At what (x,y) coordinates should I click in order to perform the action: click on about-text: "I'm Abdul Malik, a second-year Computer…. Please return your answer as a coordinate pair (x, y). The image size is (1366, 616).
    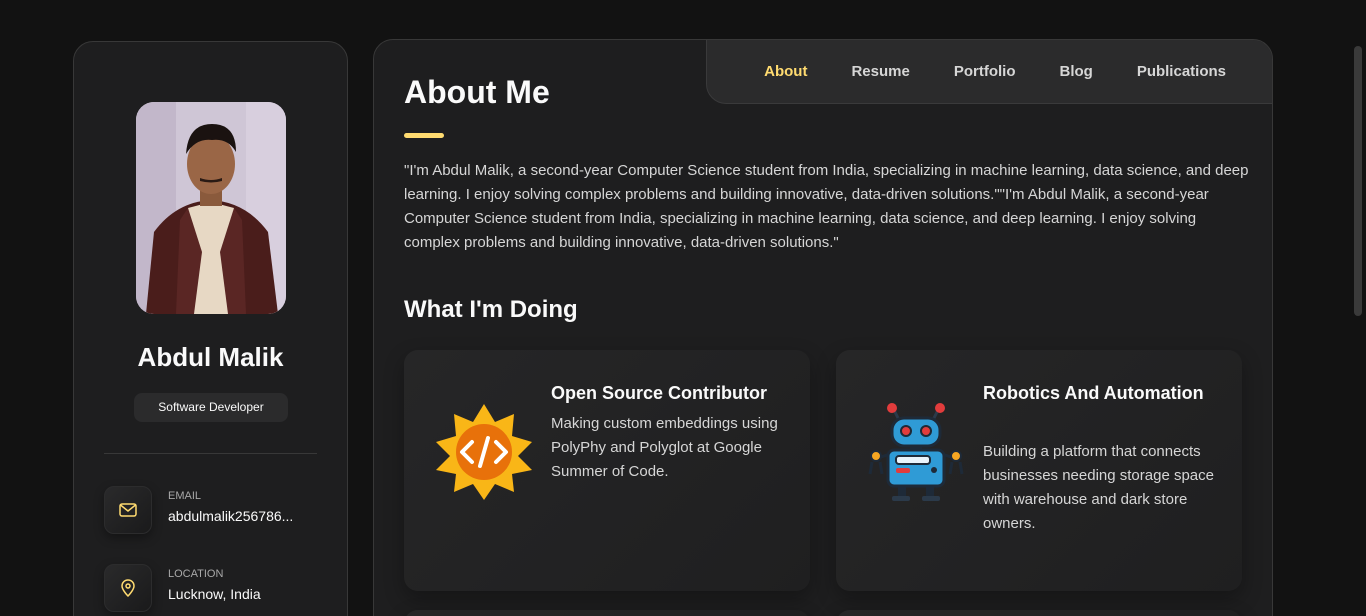
    Looking at the image, I should click on (826, 206).